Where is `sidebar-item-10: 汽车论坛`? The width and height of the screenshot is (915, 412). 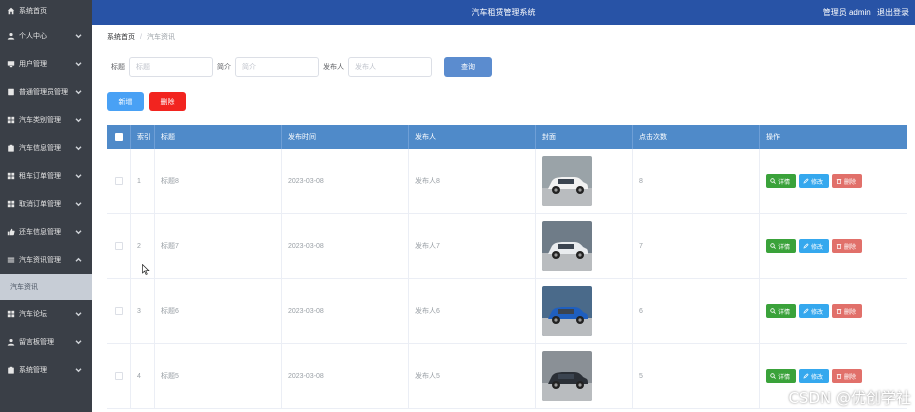 sidebar-item-10: 汽车论坛 is located at coordinates (46, 314).